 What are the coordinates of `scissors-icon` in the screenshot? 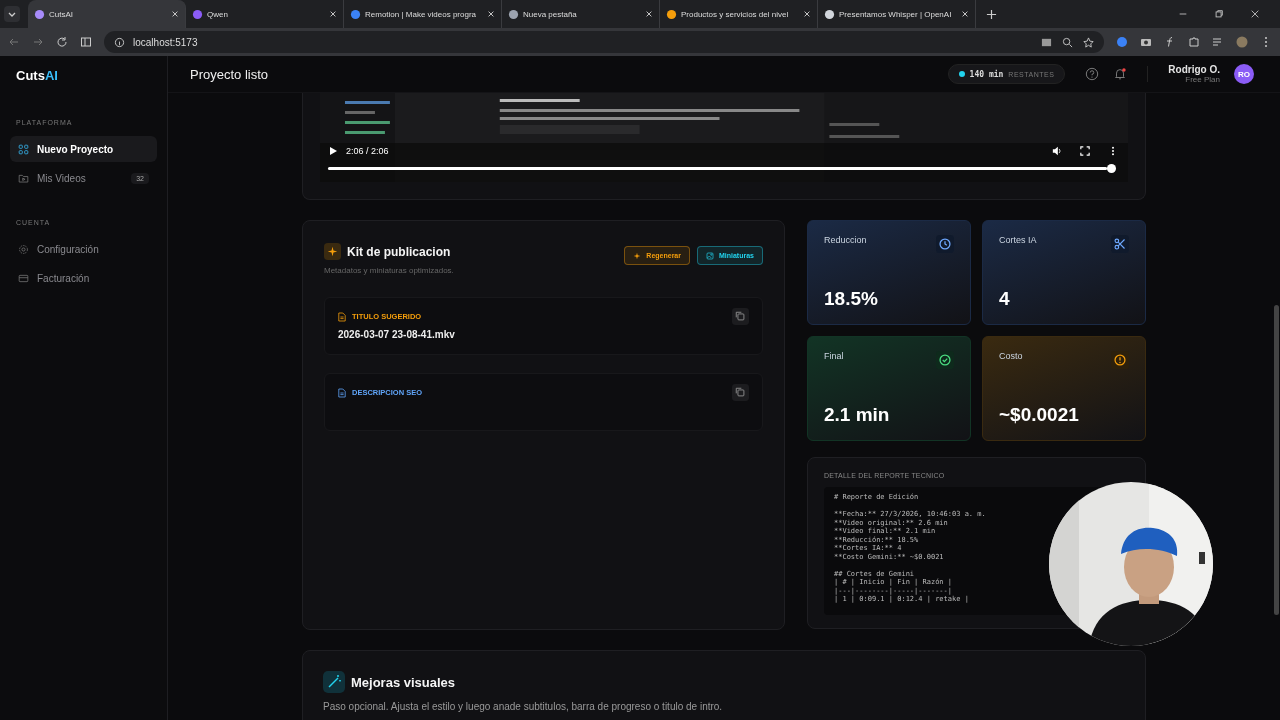 It's located at (1120, 244).